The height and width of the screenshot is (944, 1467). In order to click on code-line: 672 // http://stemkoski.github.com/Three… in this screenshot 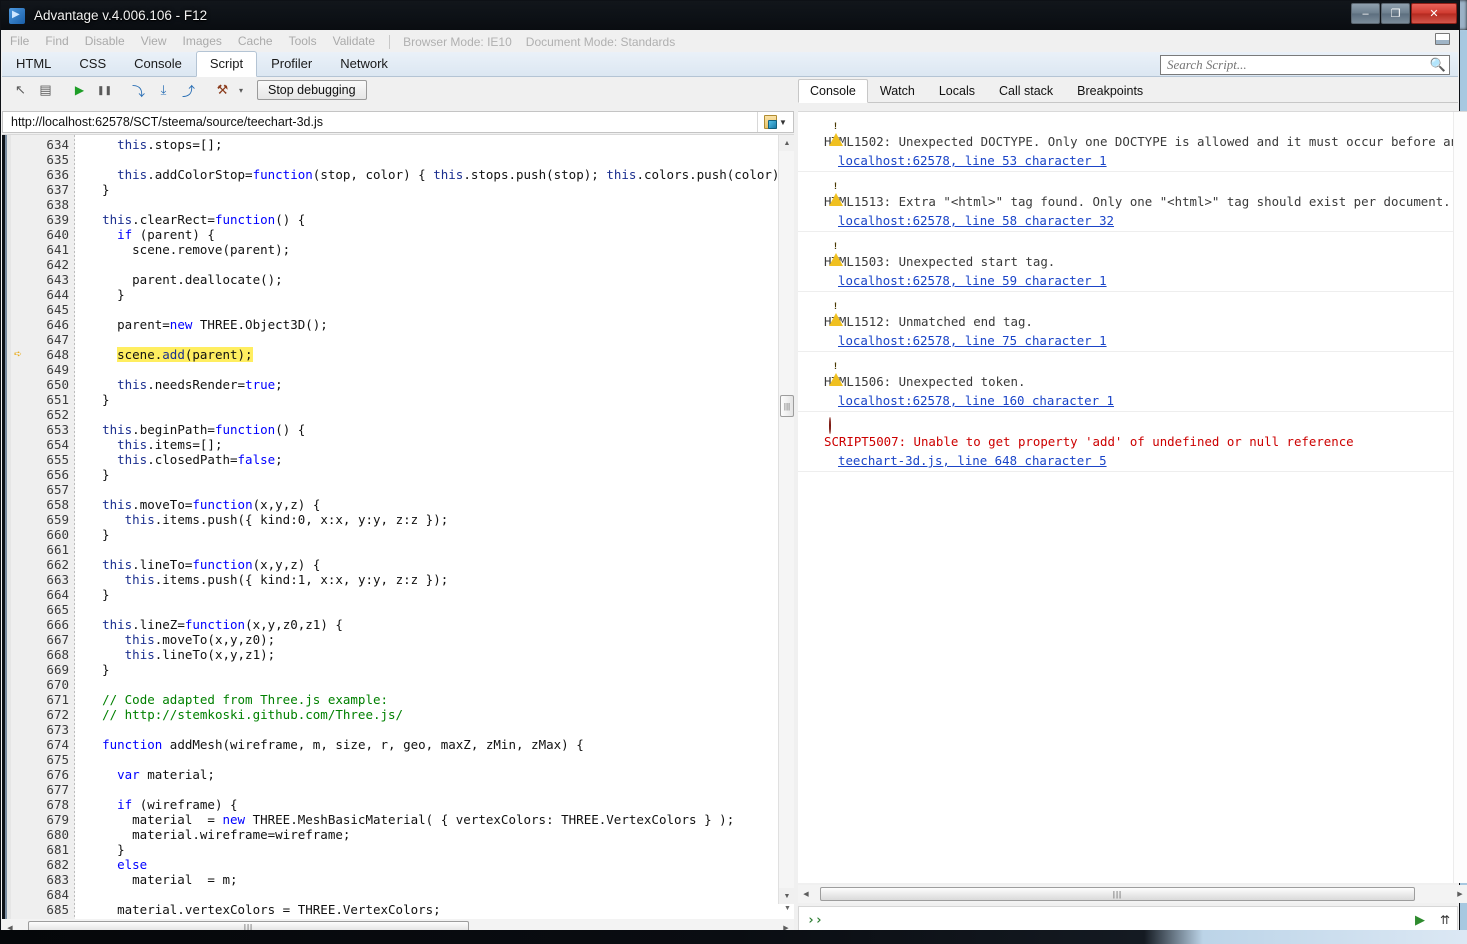, I will do `click(398, 714)`.